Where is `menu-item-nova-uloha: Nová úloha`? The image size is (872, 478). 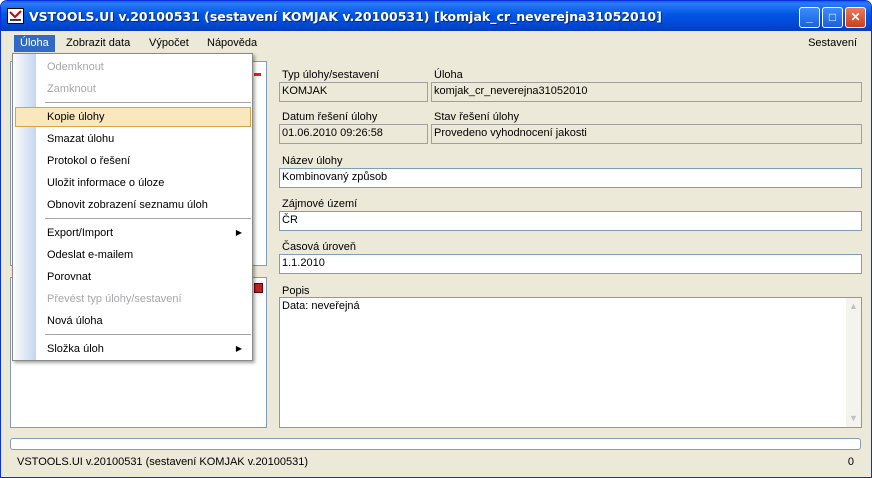 menu-item-nova-uloha: Nová úloha is located at coordinates (133, 321).